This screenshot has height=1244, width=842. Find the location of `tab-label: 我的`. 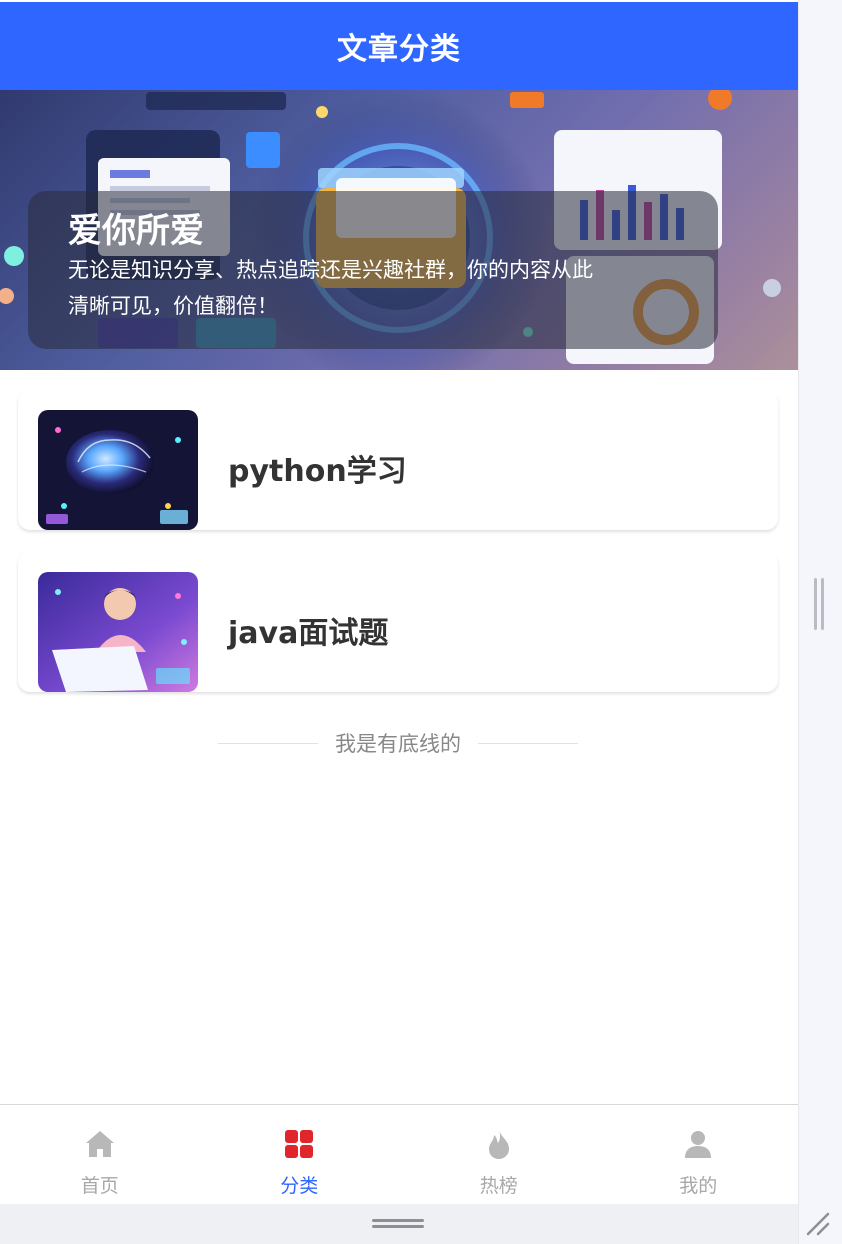

tab-label: 我的 is located at coordinates (698, 1186).